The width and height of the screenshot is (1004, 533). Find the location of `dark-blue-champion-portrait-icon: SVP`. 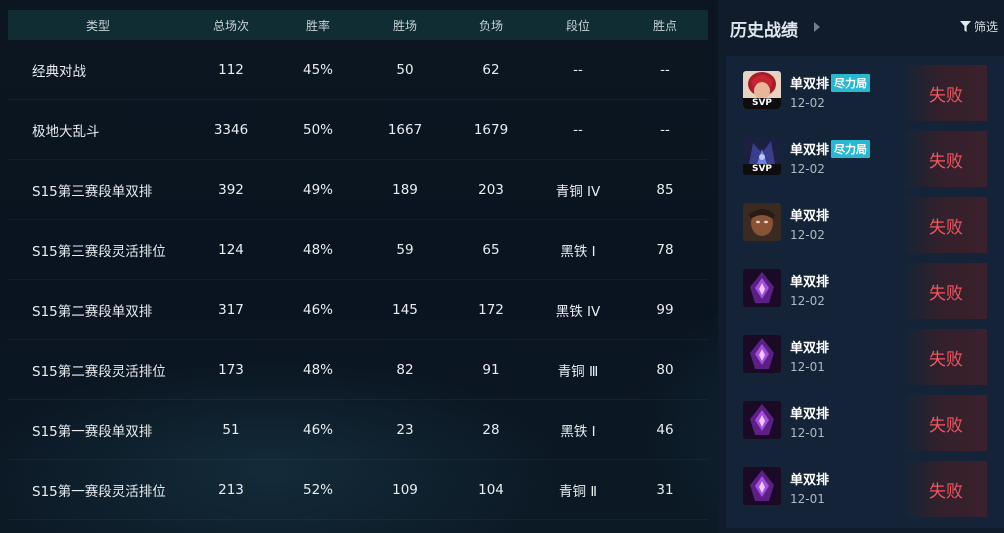

dark-blue-champion-portrait-icon: SVP is located at coordinates (762, 156).